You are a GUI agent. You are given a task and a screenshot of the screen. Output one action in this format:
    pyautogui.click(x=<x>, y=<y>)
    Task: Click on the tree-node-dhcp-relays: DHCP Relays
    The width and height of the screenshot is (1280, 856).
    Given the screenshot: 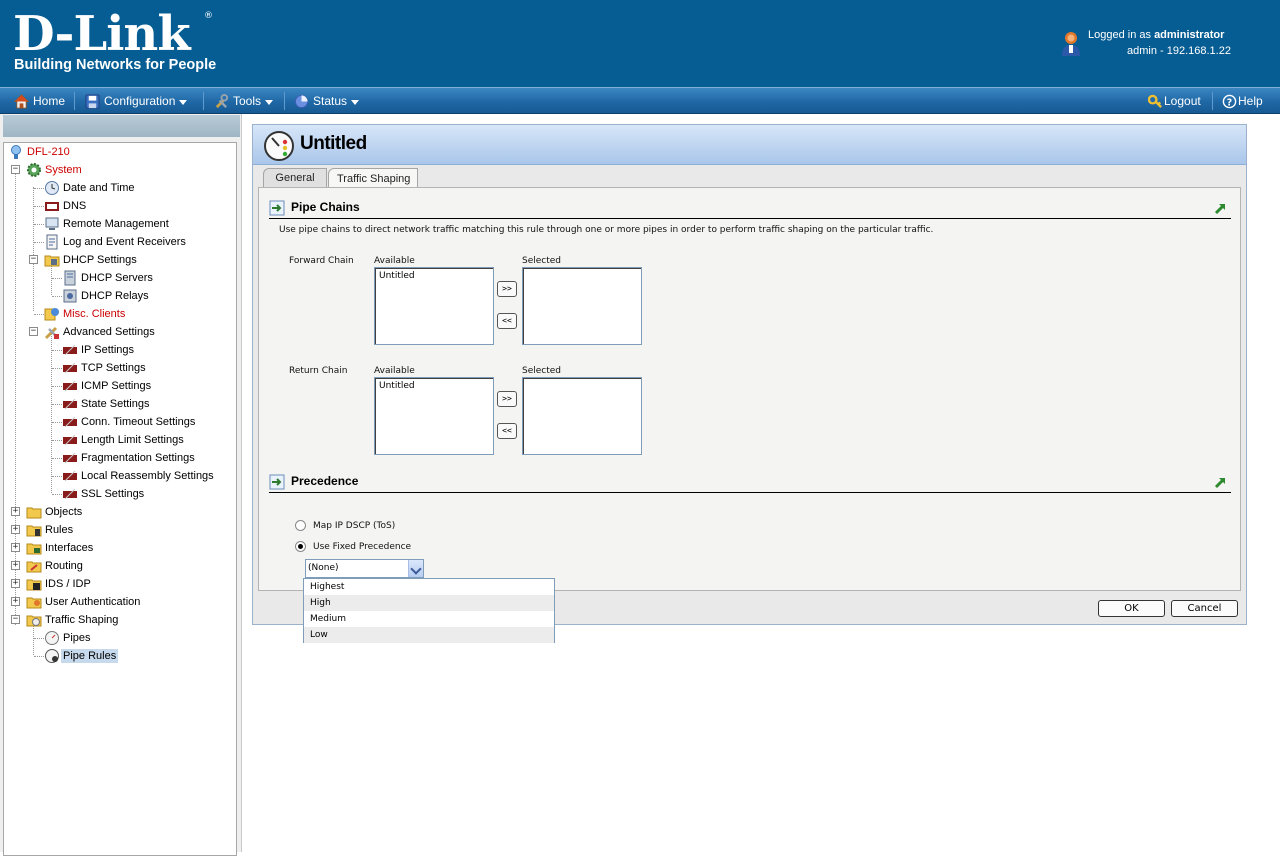 What is the action you would take?
    pyautogui.click(x=106, y=296)
    